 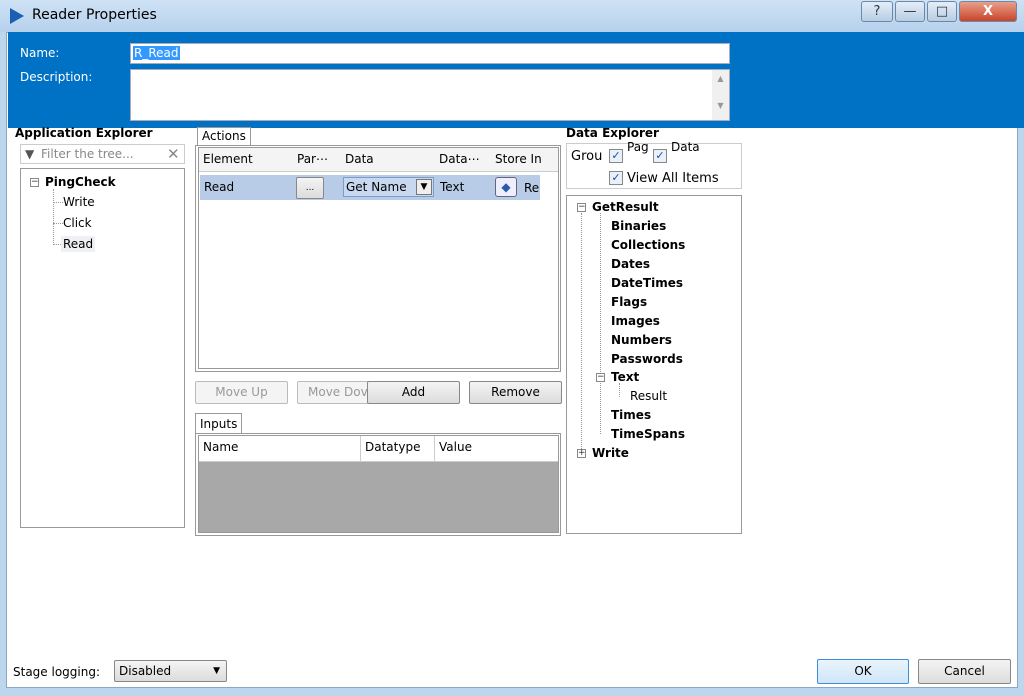 What do you see at coordinates (459, 159) in the screenshot?
I see `col-datatype: Data⋯` at bounding box center [459, 159].